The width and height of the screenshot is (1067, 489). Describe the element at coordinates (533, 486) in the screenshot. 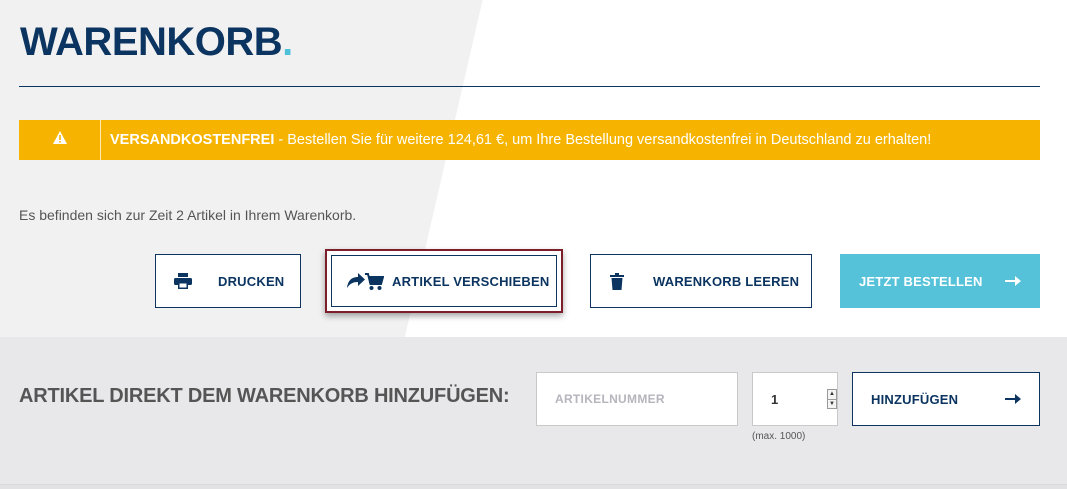

I see `section-bottom-border` at that location.